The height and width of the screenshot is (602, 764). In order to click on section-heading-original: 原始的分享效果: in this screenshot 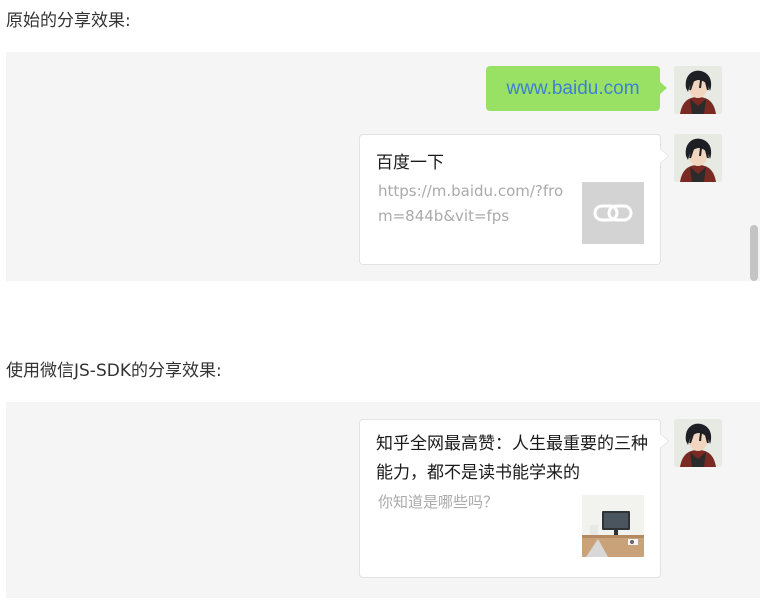, I will do `click(68, 21)`.